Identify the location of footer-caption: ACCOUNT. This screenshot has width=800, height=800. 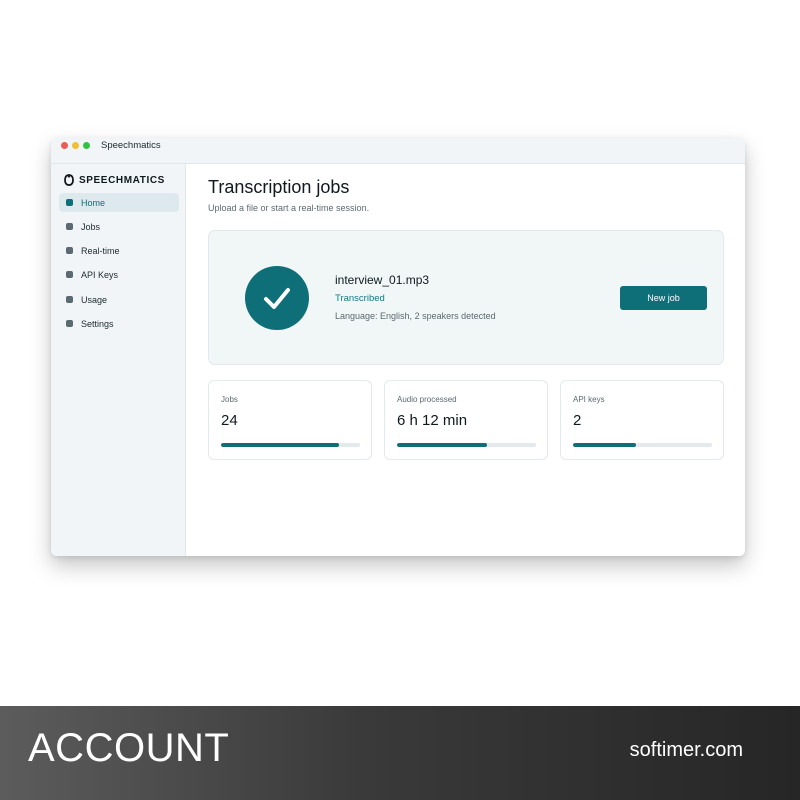
(129, 748).